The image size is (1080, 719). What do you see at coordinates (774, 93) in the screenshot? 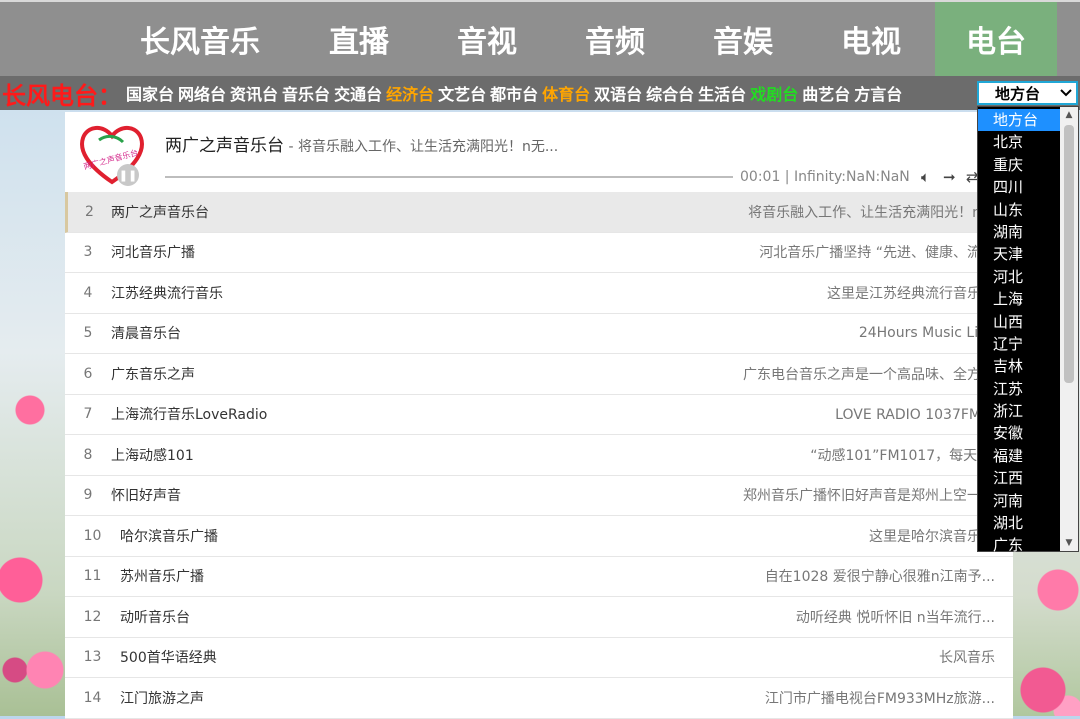
I see `channel-link: 戏剧台` at bounding box center [774, 93].